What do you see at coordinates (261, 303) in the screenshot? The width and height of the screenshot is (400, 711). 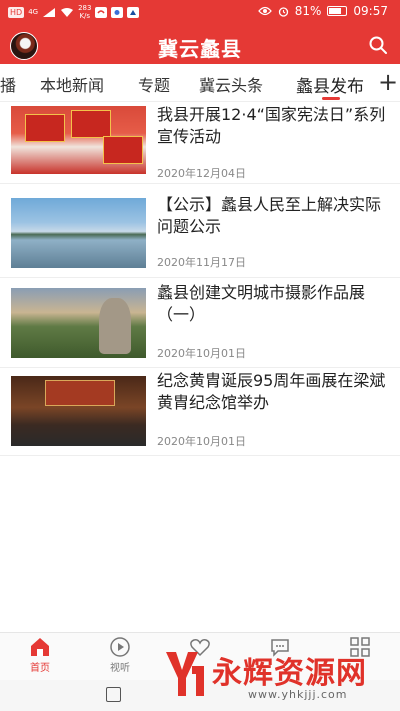 I see `news-title: 蠡县创建文明城市摄影作品展（一）` at bounding box center [261, 303].